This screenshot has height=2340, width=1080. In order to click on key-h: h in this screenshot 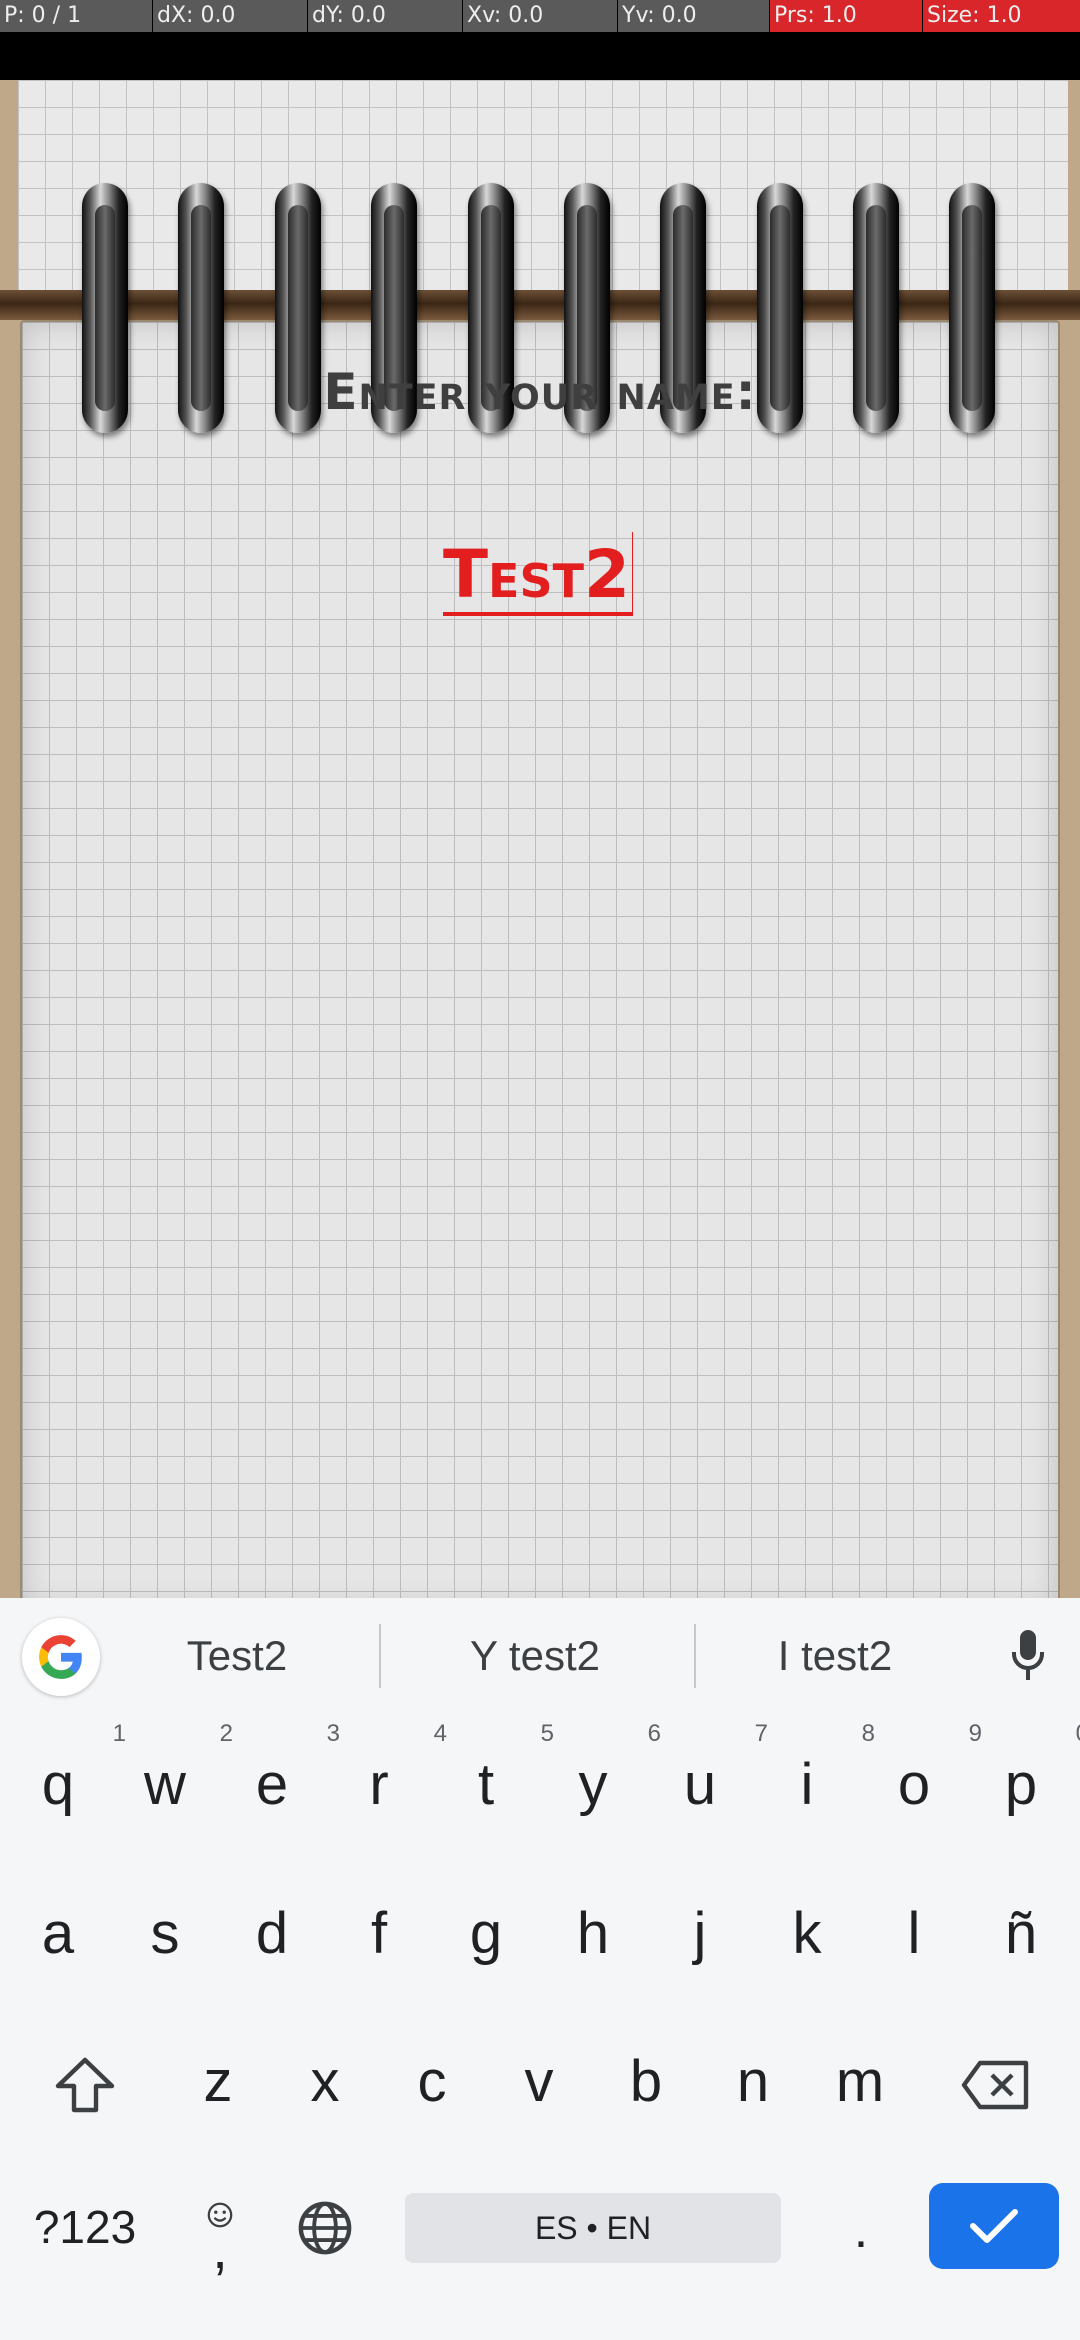, I will do `click(593, 1934)`.